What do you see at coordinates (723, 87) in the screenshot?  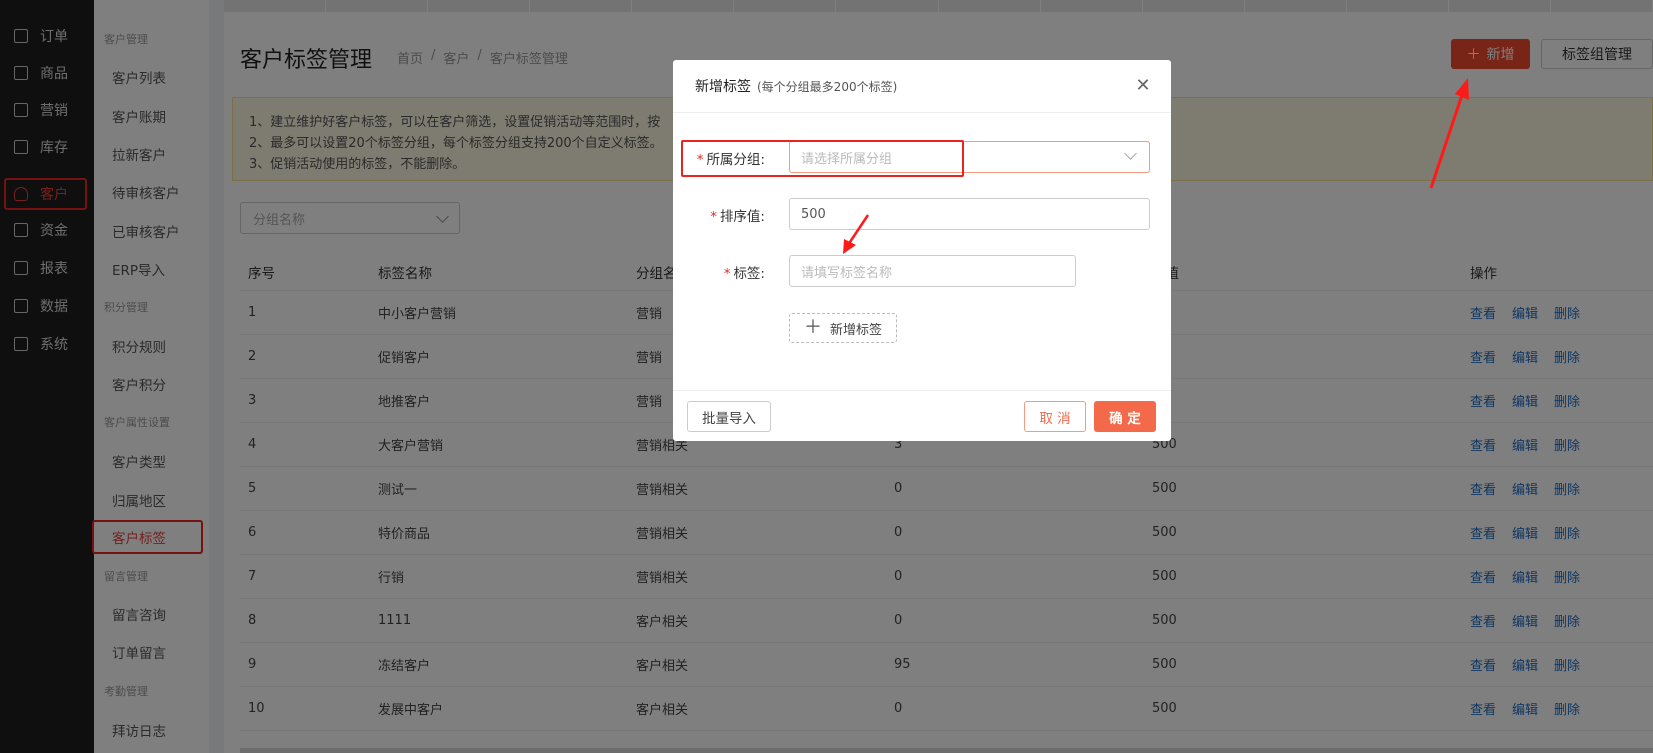 I see `dialog-title: 新增标签` at bounding box center [723, 87].